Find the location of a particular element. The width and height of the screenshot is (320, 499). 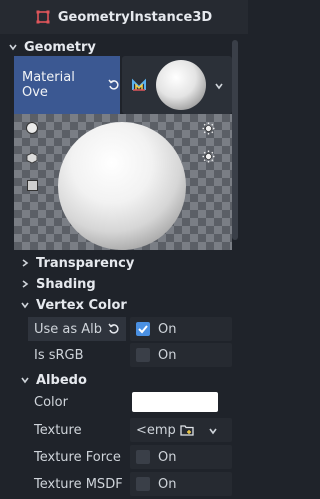

is-srgb-label: Is sRGB is located at coordinates (59, 355).